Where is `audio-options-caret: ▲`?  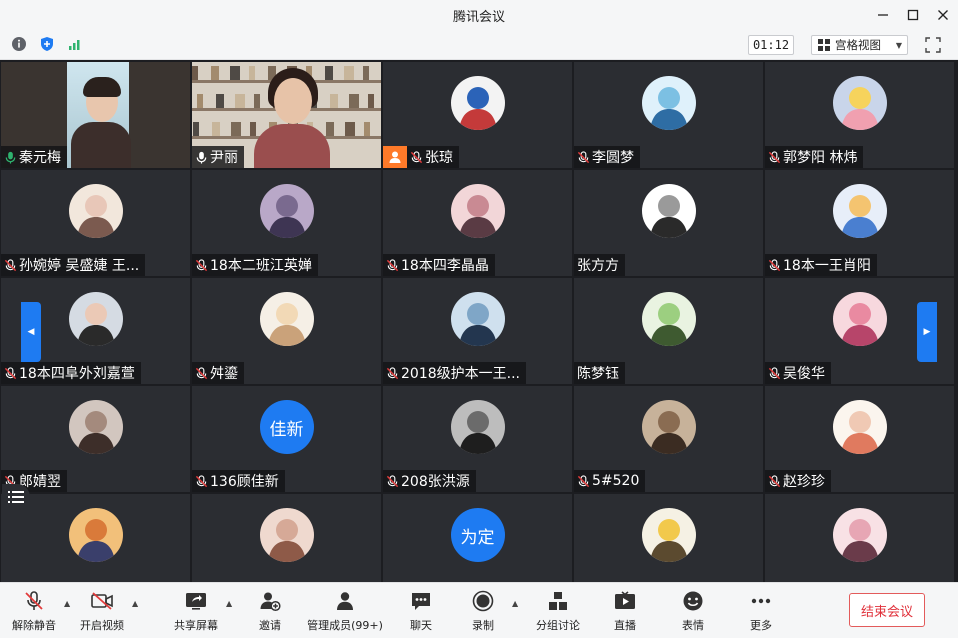
audio-options-caret: ▲ is located at coordinates (67, 603).